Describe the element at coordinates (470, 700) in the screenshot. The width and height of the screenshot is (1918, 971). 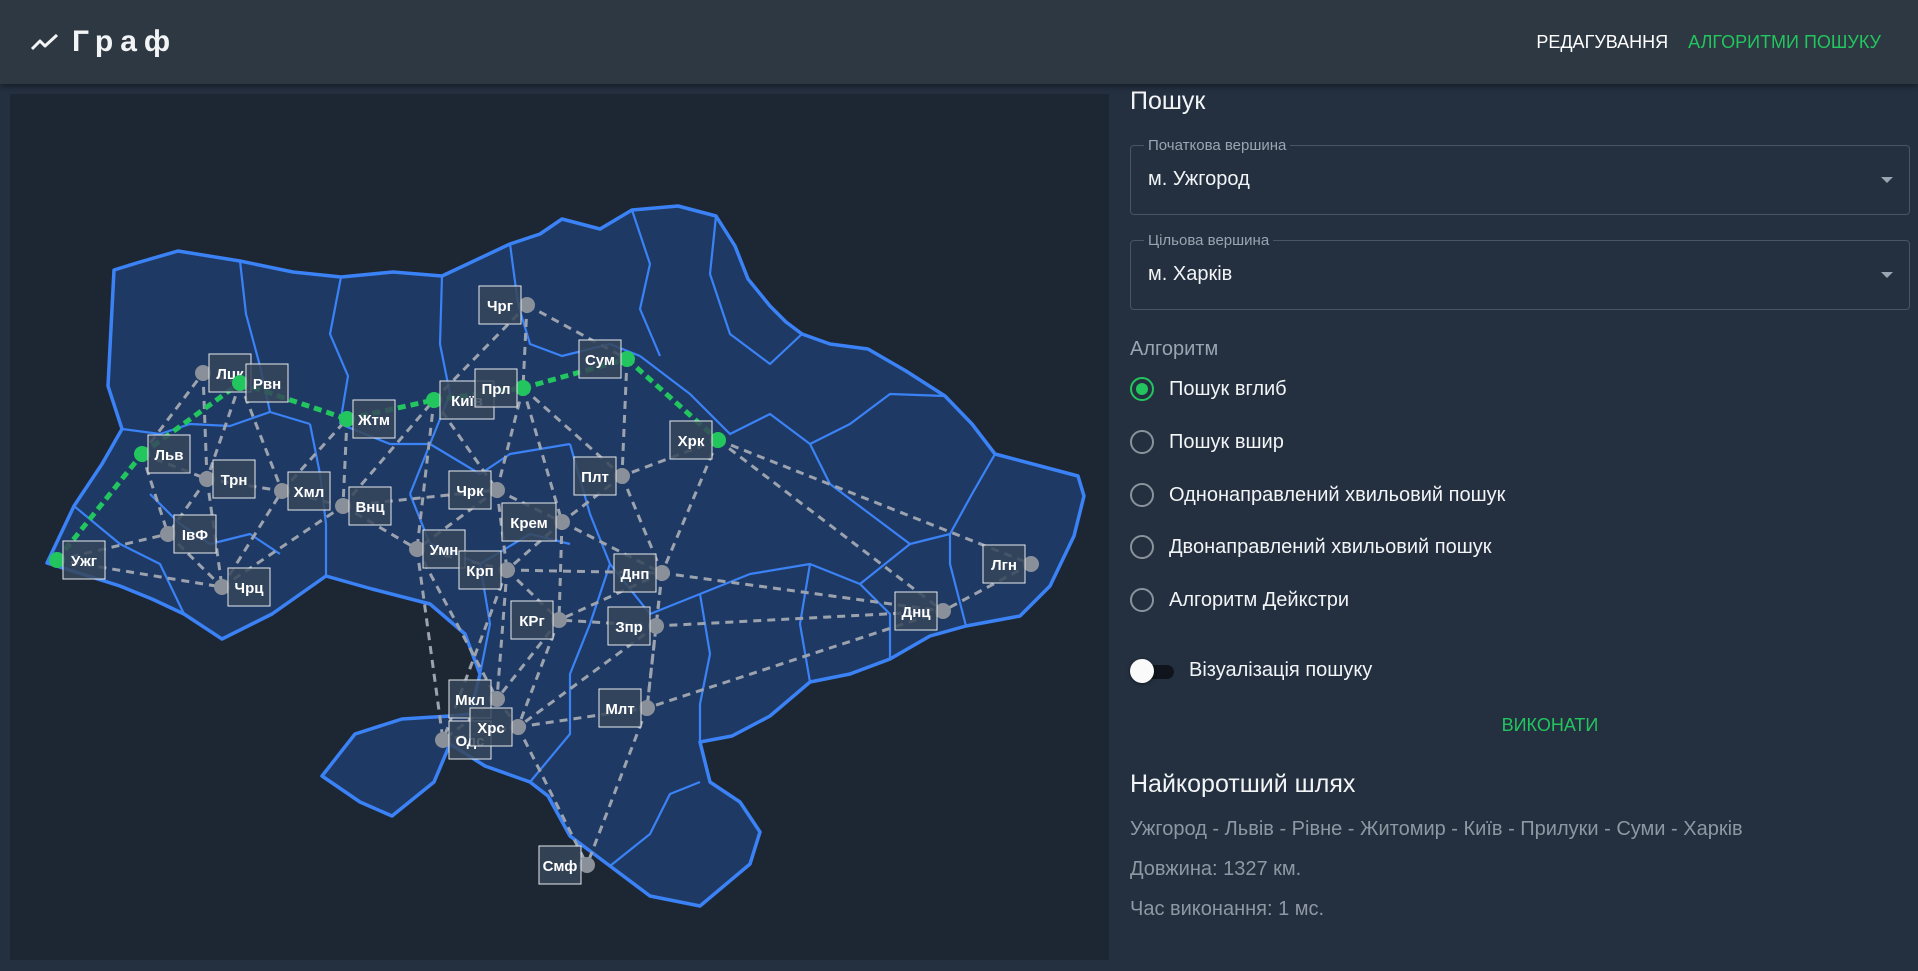
I see `node-label: Мкл` at that location.